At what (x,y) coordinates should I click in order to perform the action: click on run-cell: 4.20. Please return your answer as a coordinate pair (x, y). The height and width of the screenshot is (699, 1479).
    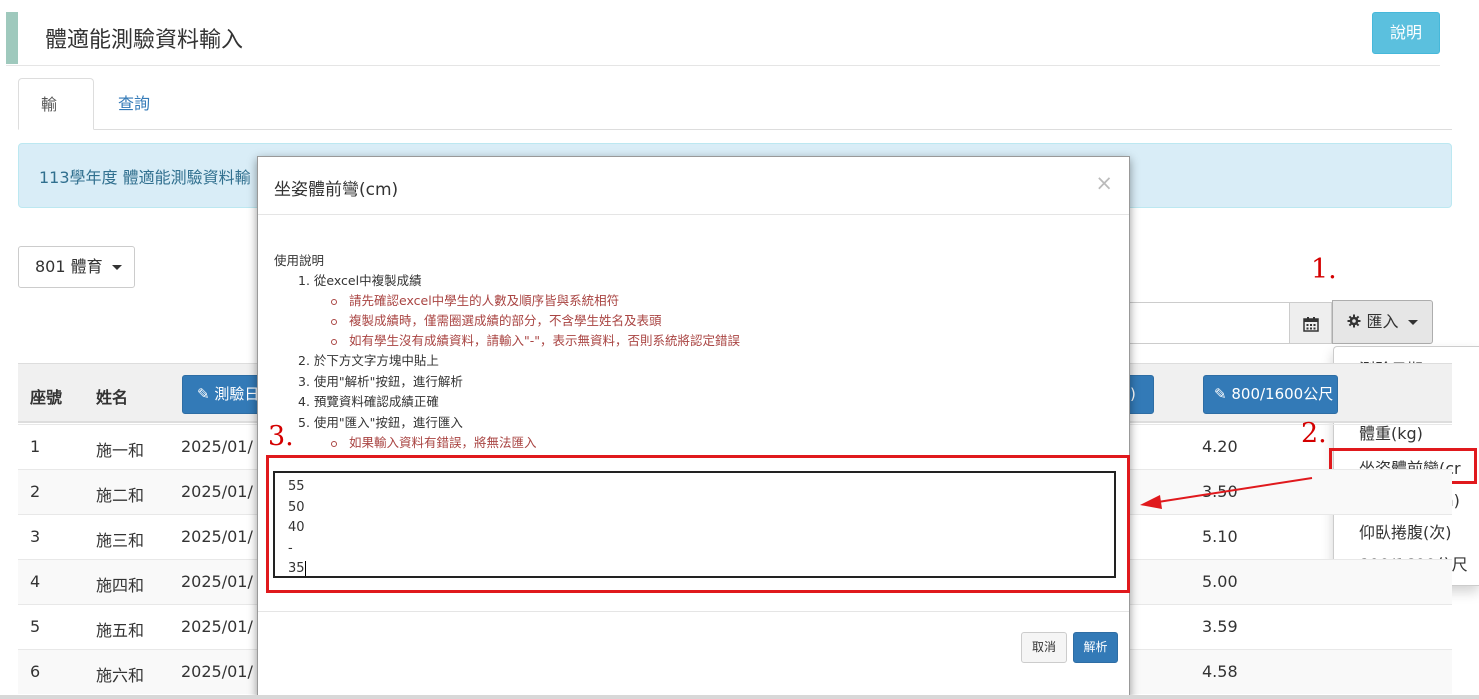
    Looking at the image, I should click on (1220, 446).